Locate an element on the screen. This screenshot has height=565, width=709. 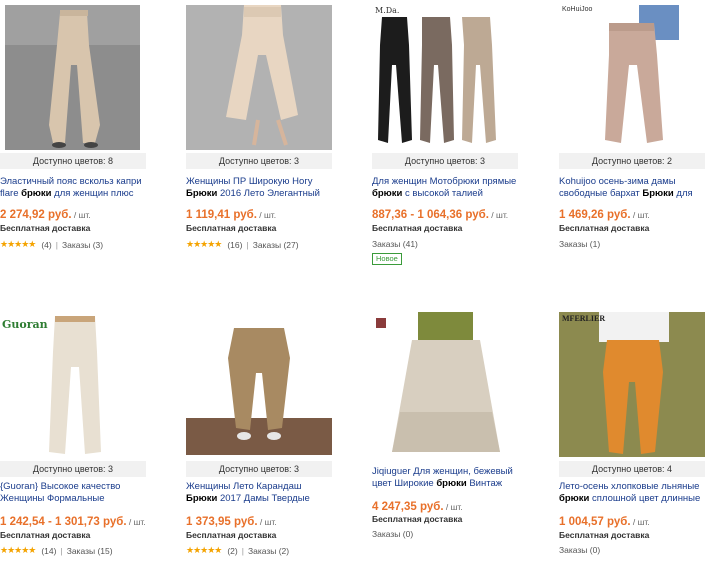
rating-row: ★★★★★ (16) | Заказы (27) is located at coordinates (242, 244).